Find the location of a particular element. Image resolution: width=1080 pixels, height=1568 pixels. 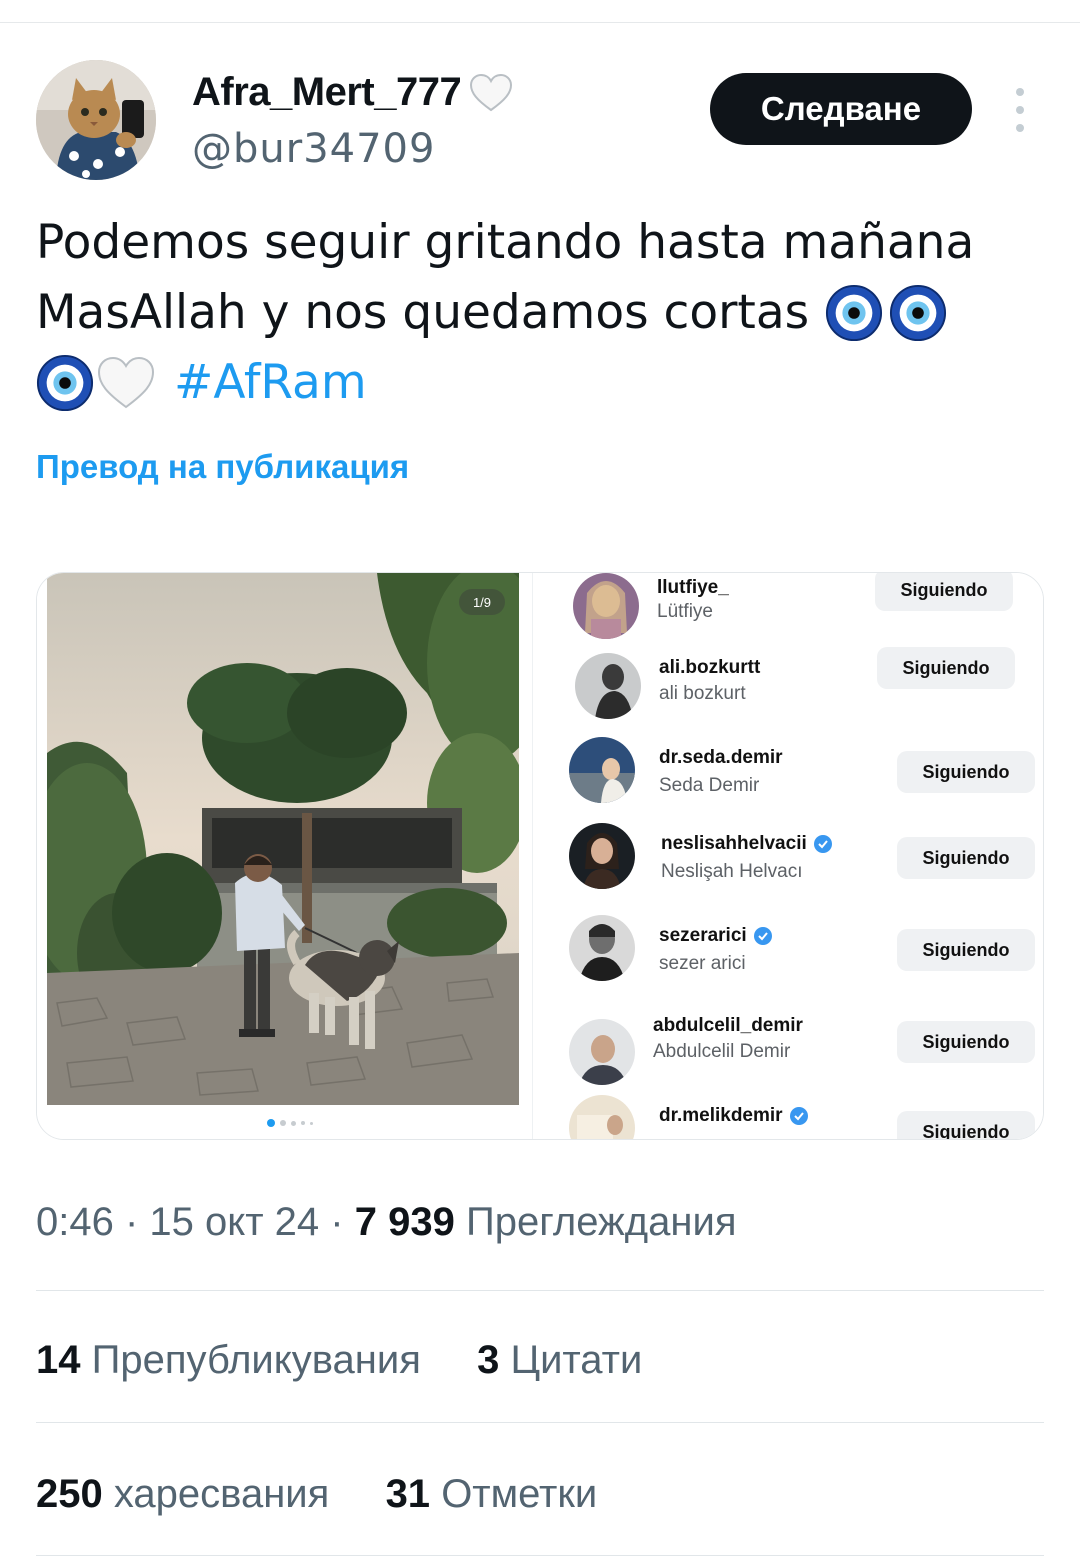

following-fullname: Neslişah Helvacı is located at coordinates (732, 871).